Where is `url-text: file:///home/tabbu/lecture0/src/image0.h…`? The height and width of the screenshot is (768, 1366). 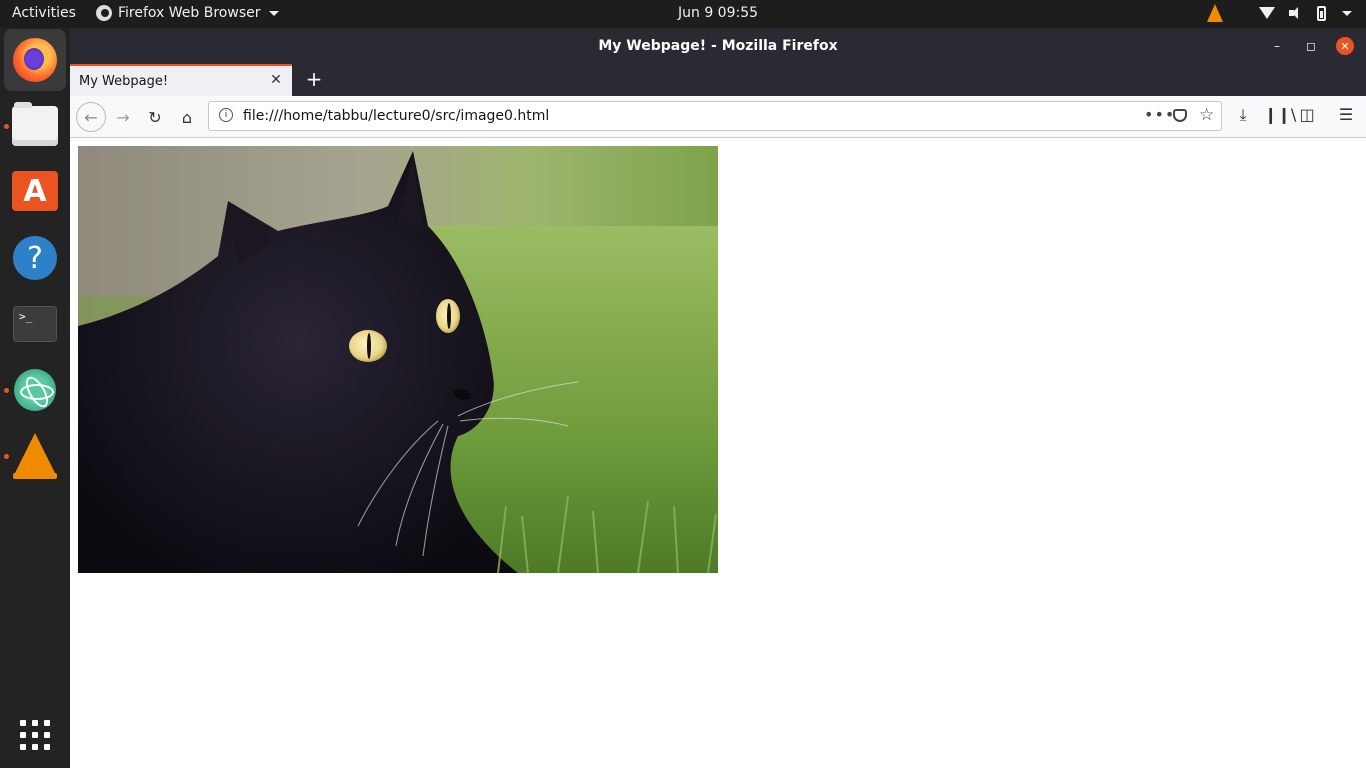
url-text: file:///home/tabbu/lecture0/src/image0.h… is located at coordinates (396, 116).